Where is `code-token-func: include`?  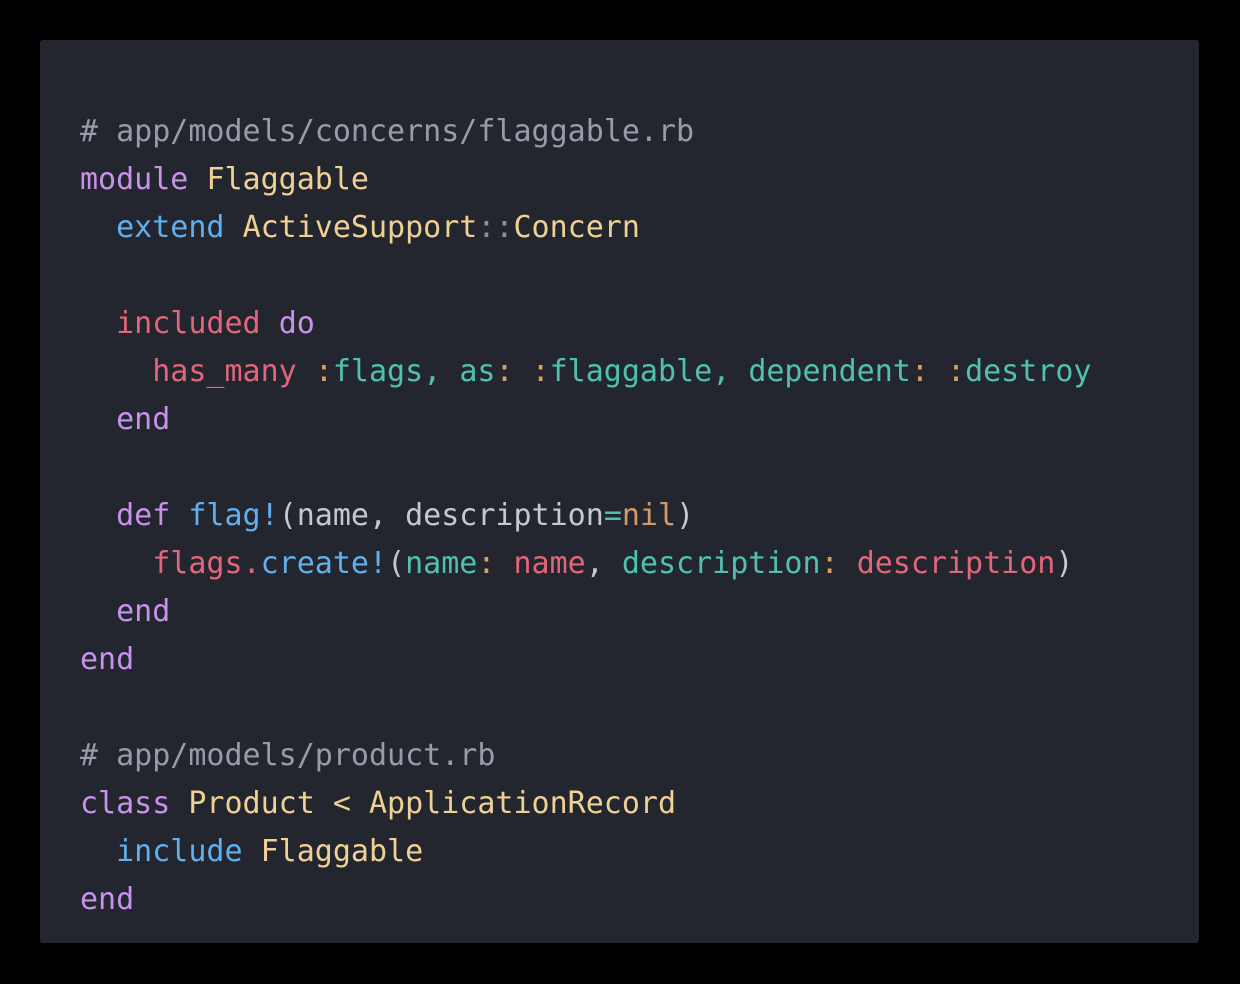 code-token-func: include is located at coordinates (179, 851).